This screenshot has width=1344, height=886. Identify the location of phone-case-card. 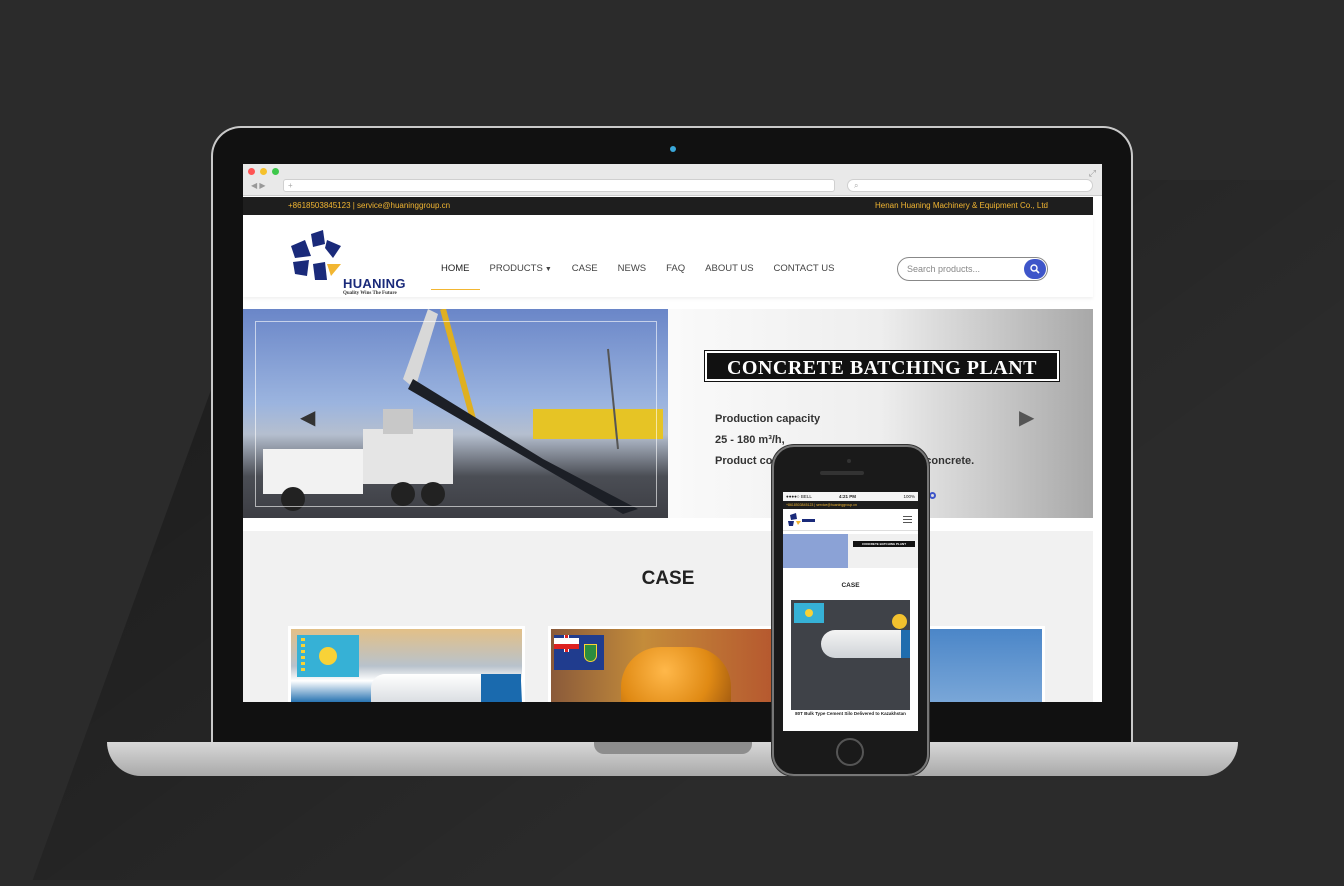
(850, 655).